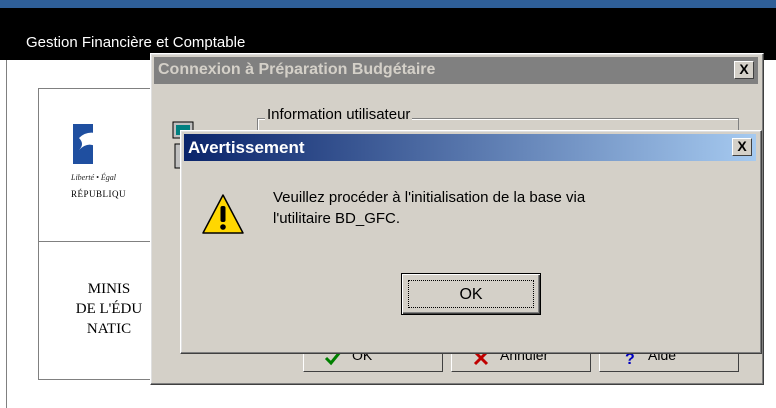 Image resolution: width=776 pixels, height=408 pixels. I want to click on user-info-label: Information utilisateur, so click(339, 114).